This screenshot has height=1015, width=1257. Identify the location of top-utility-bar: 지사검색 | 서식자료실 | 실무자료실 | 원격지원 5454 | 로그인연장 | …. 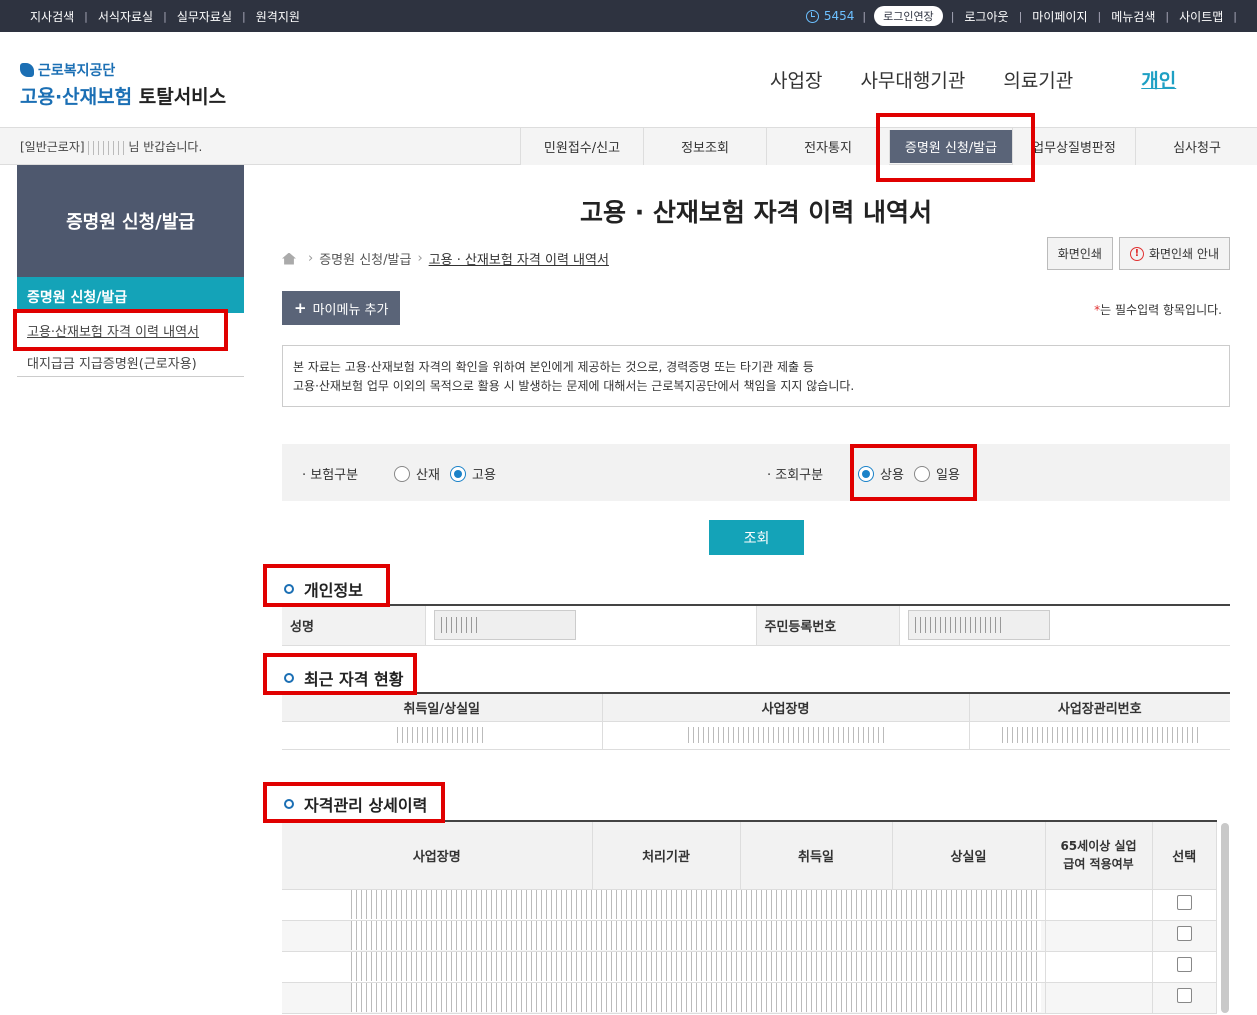
(628, 16).